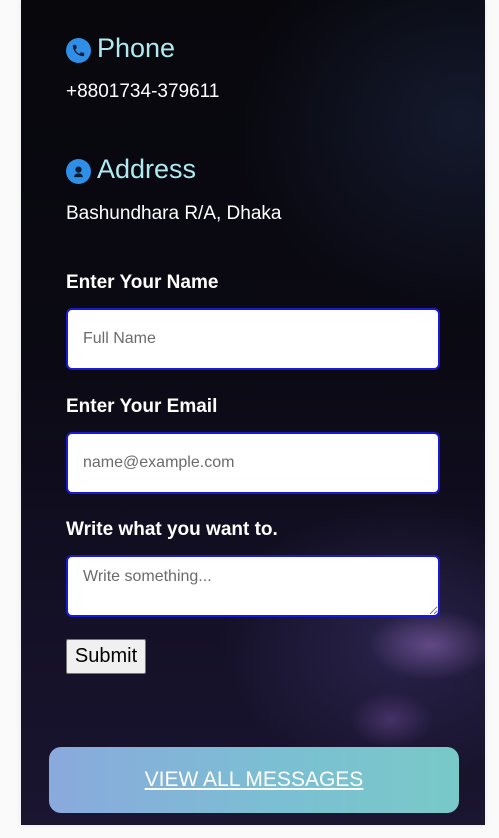 The height and width of the screenshot is (838, 499). What do you see at coordinates (78, 171) in the screenshot?
I see `location-pin-icon` at bounding box center [78, 171].